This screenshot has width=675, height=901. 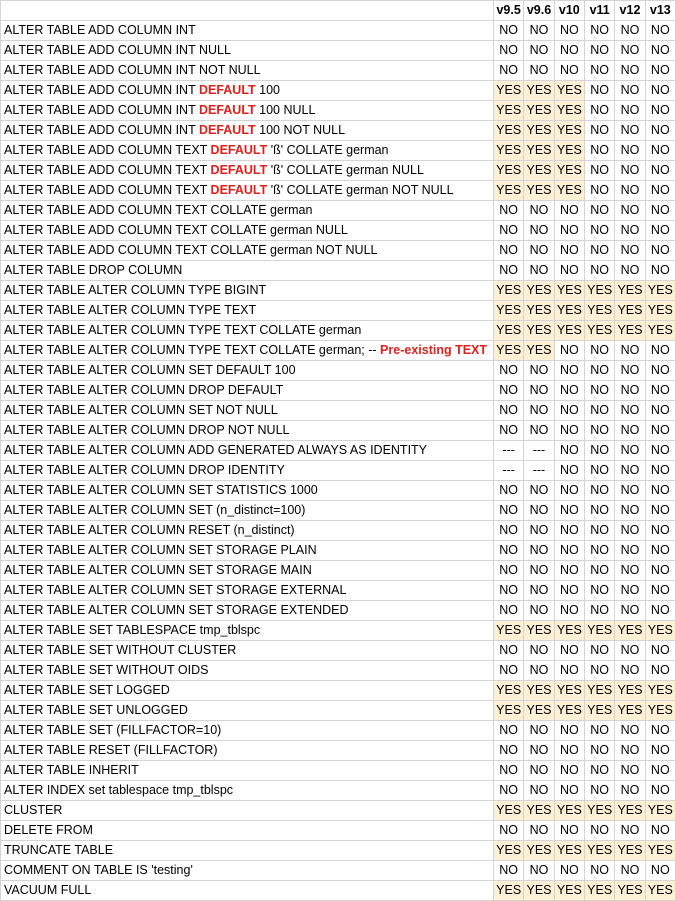 I want to click on statement-cell: ALTER TABLE ALTER COLUMN DROP DEFAULT, so click(x=247, y=391).